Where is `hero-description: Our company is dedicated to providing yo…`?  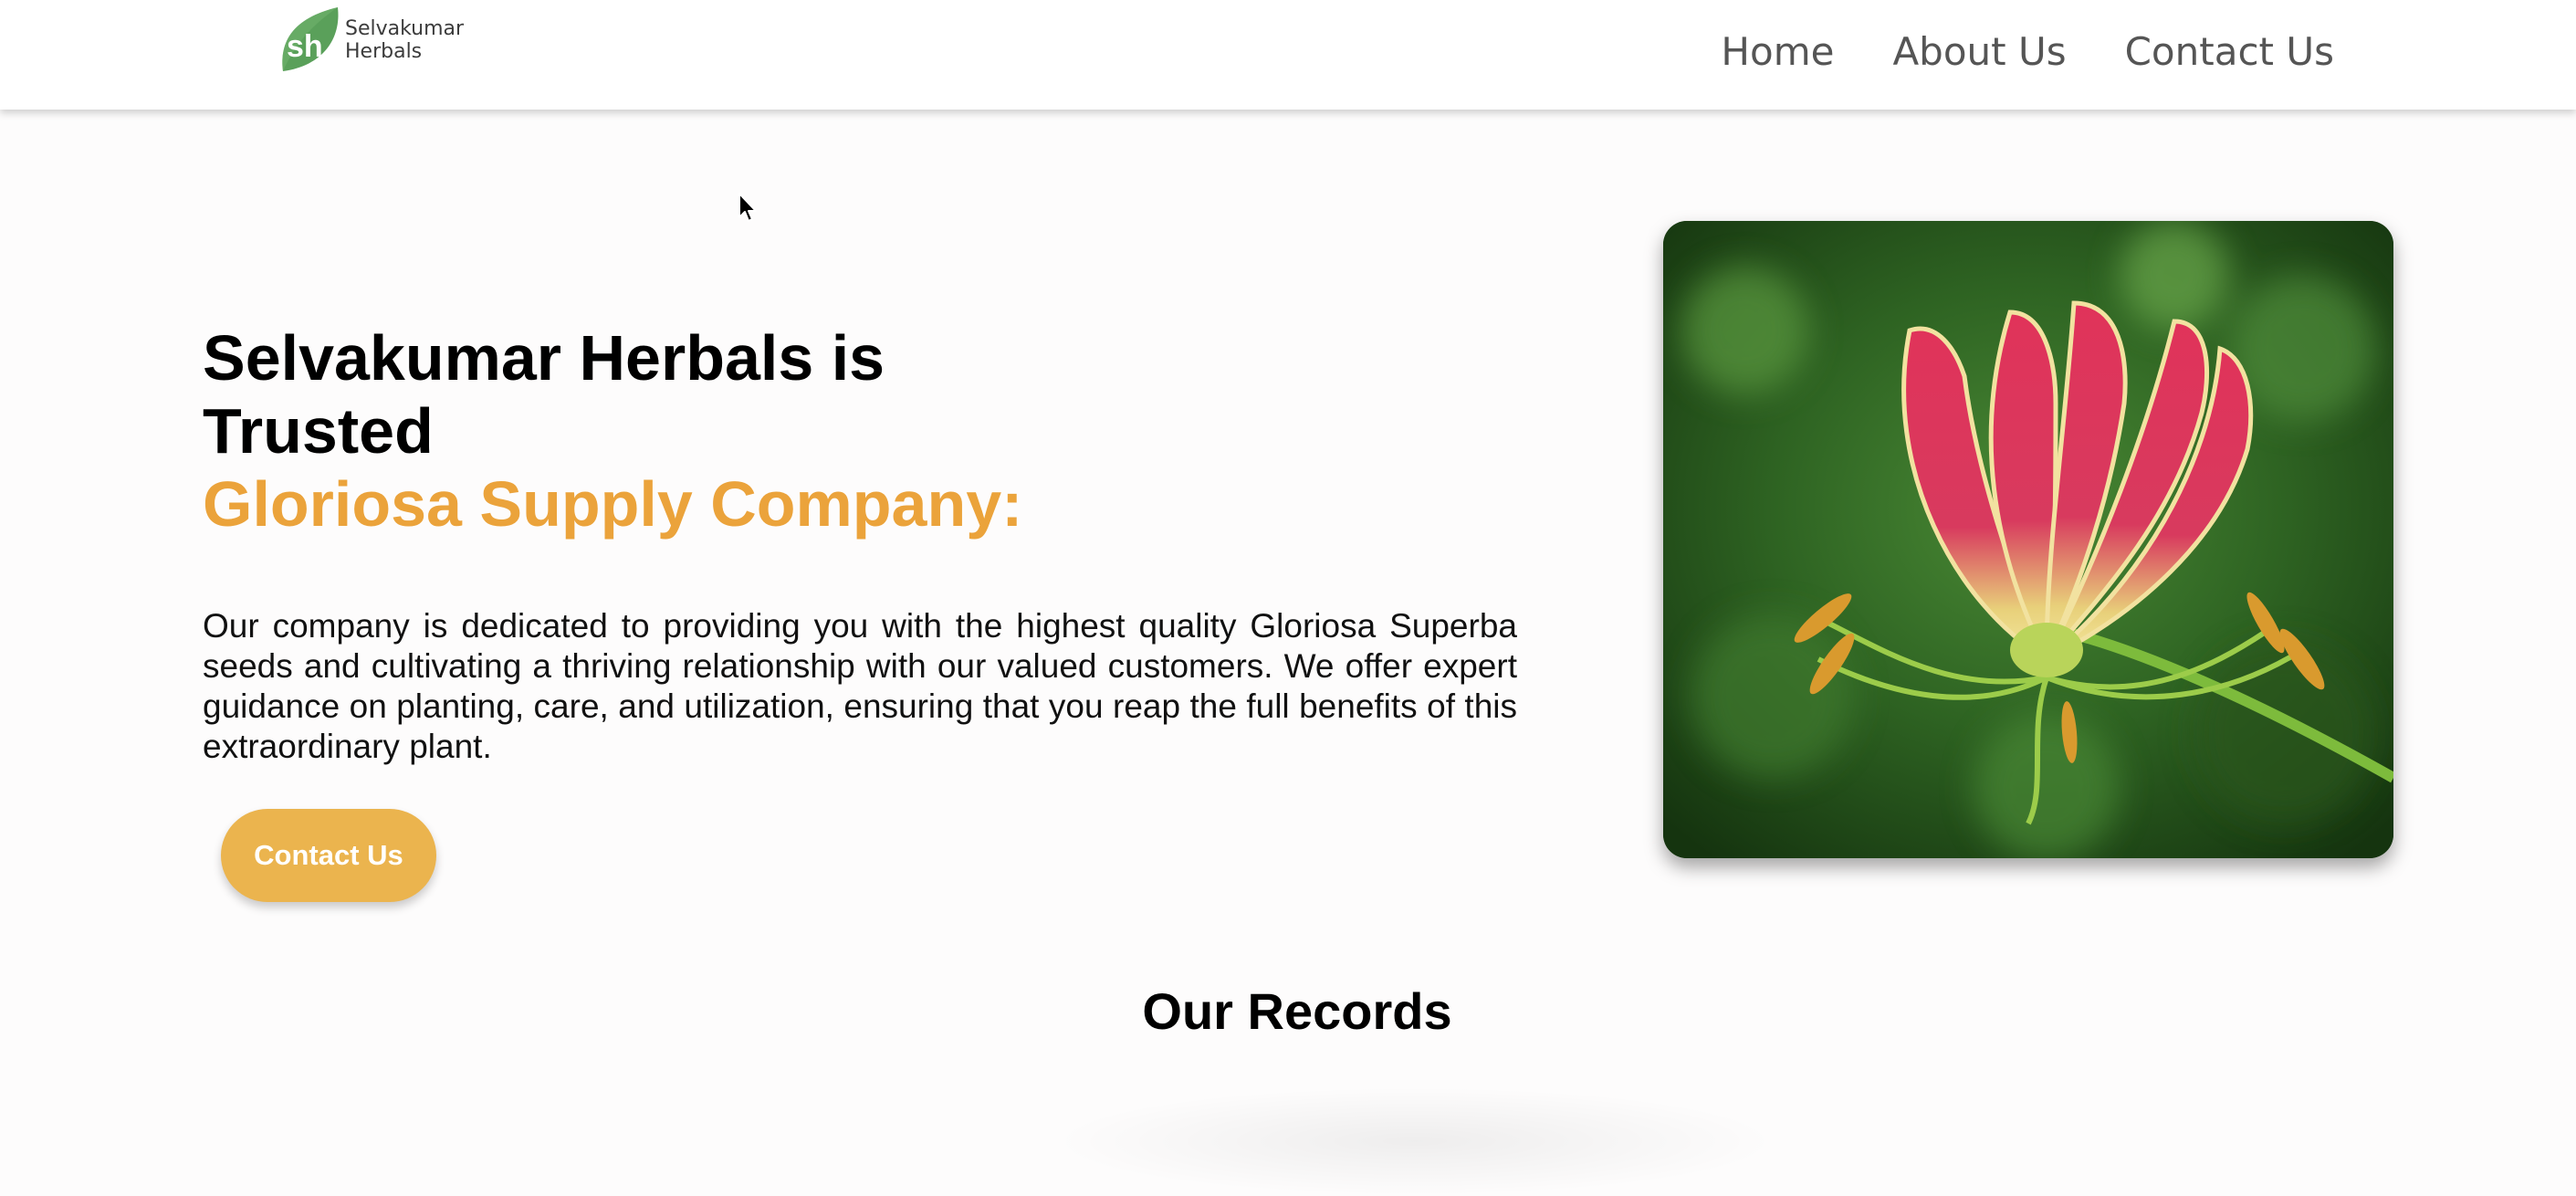
hero-description: Our company is dedicated to providing yo… is located at coordinates (860, 686).